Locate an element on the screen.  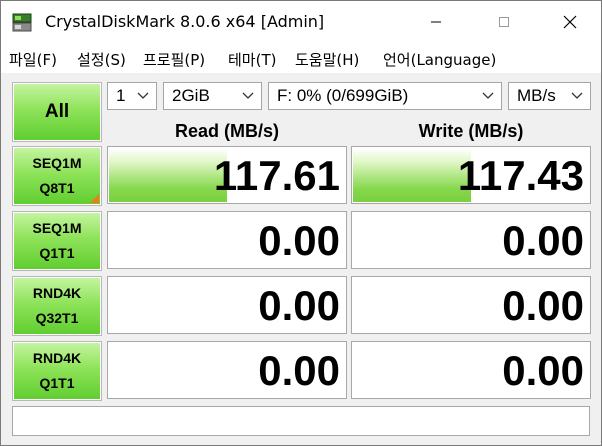
close-icon is located at coordinates (570, 22).